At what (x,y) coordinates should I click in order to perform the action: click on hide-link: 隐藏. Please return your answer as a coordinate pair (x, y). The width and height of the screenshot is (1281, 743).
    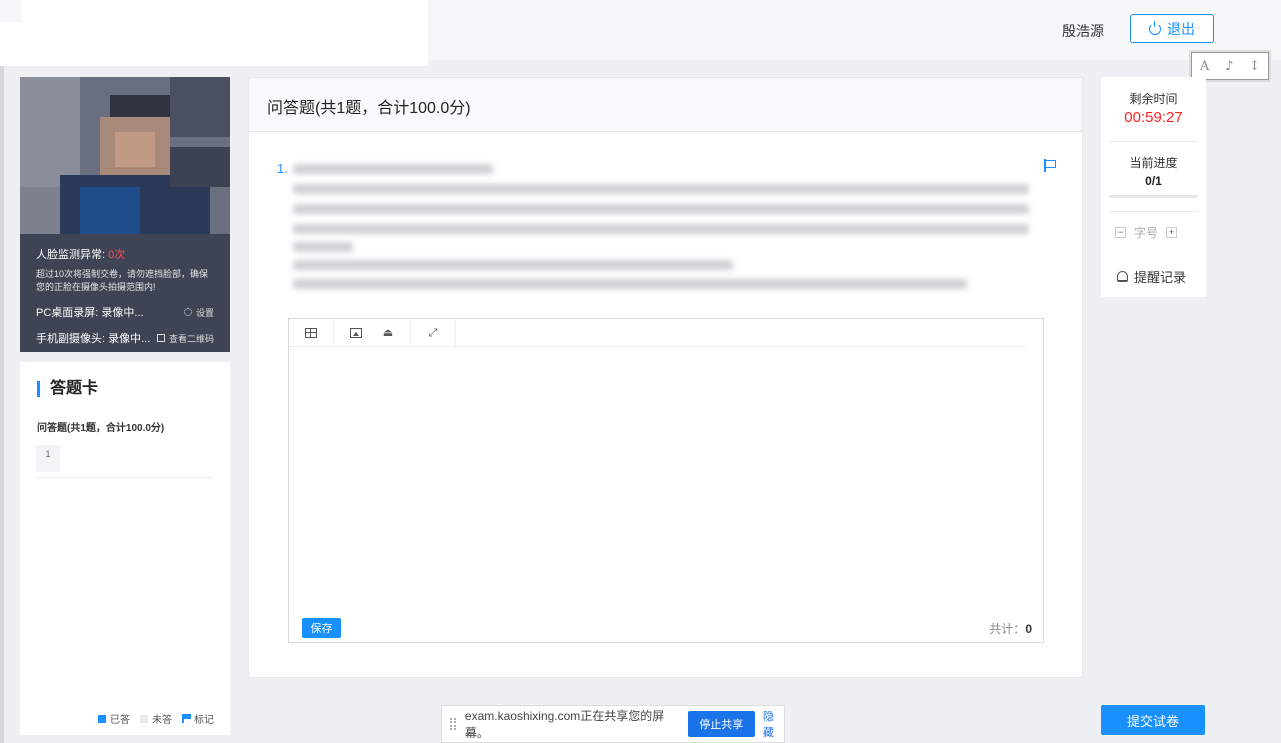
    Looking at the image, I should click on (773, 724).